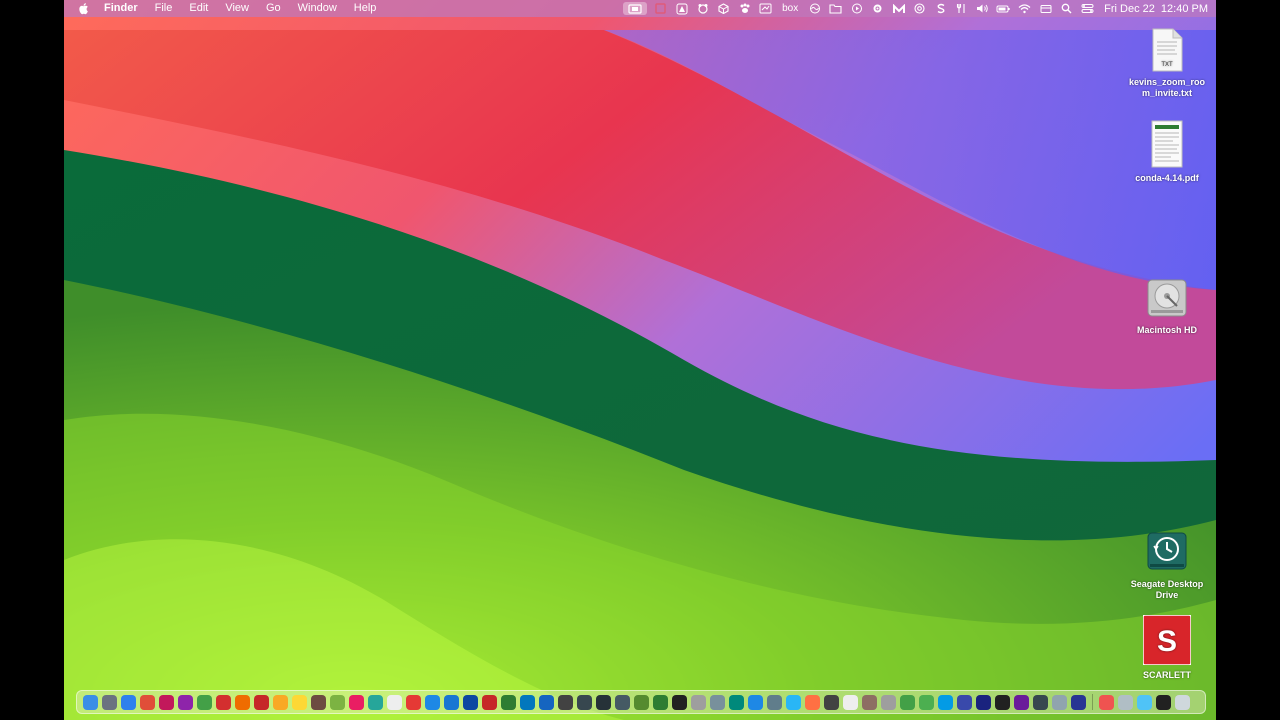 The width and height of the screenshot is (1280, 720). What do you see at coordinates (317, 8) in the screenshot?
I see `menu-window: Window` at bounding box center [317, 8].